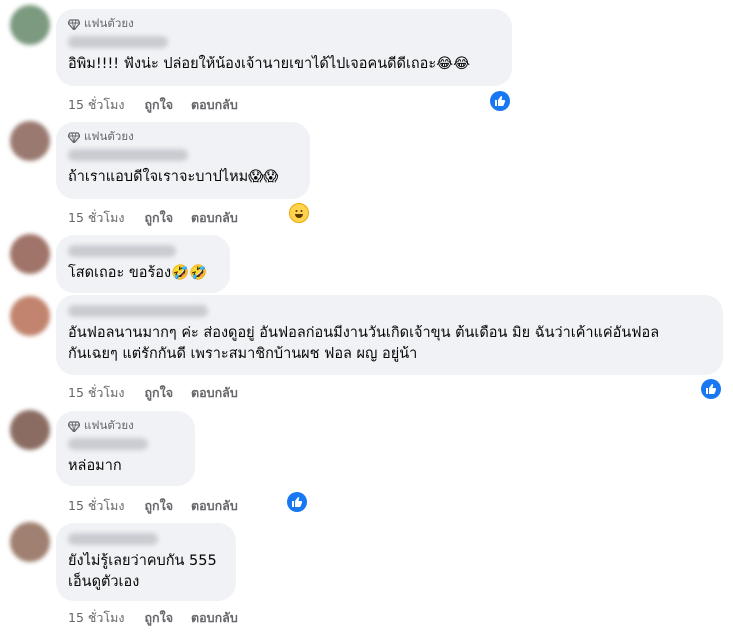 Image resolution: width=733 pixels, height=638 pixels. I want to click on comment-bubble: แฟนตัวยง ถ้าเราแอบดีใจเราจะบาปไหม😱😱, so click(183, 160).